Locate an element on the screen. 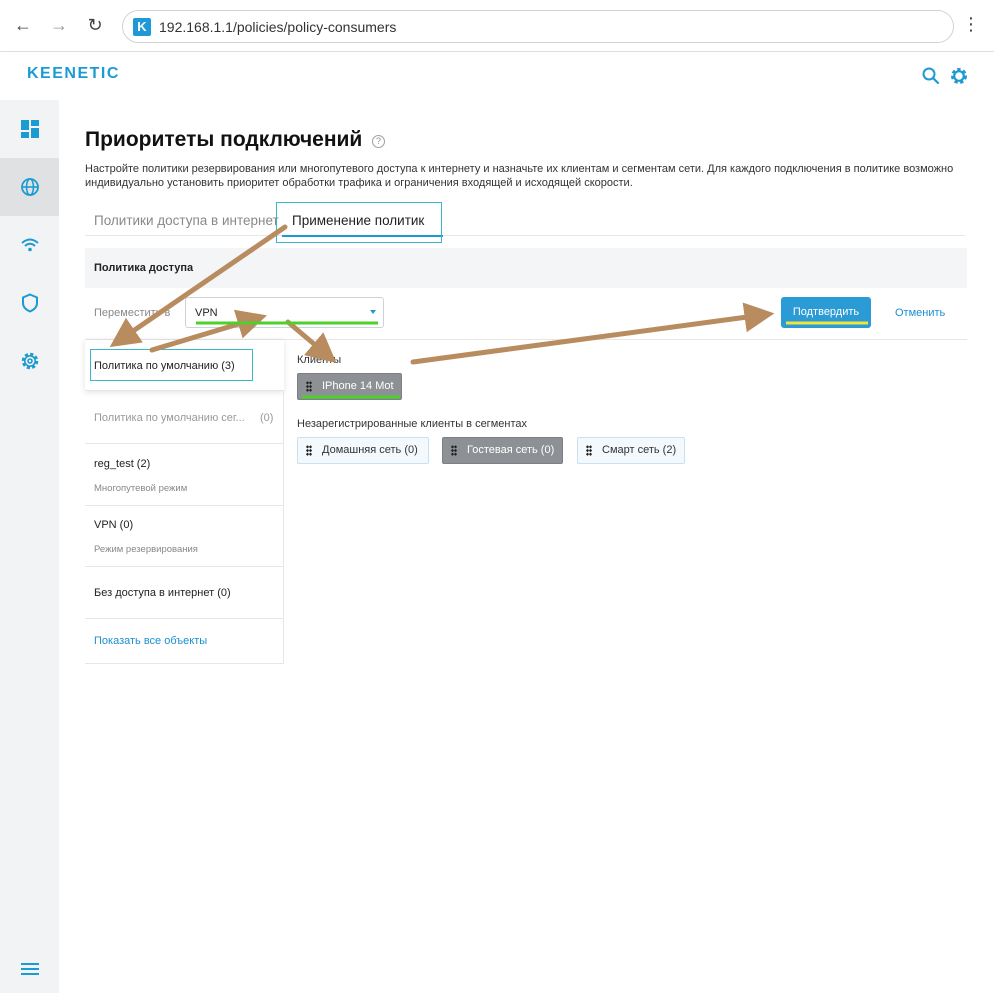 The width and height of the screenshot is (994, 998). app-header: KEENETIC is located at coordinates (497, 76).